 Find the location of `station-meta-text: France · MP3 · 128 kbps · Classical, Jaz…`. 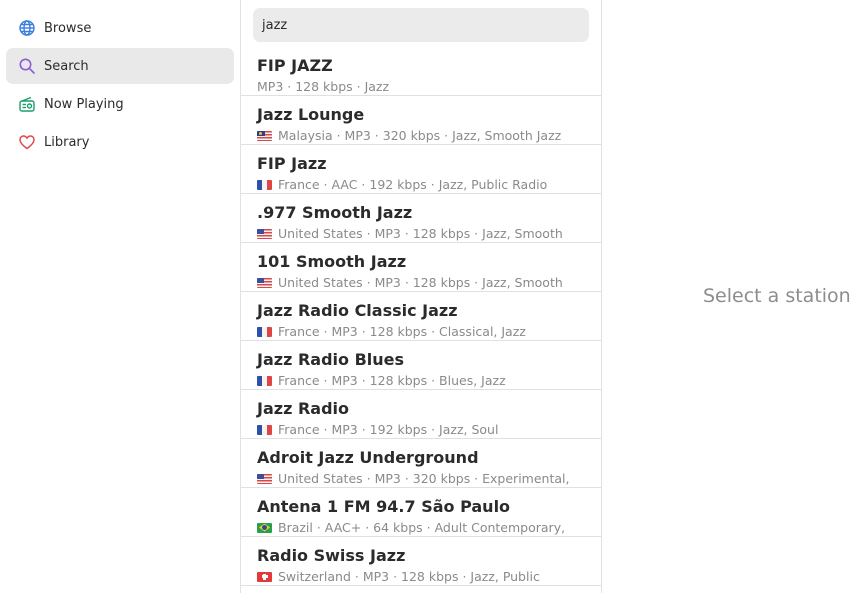

station-meta-text: France · MP3 · 128 kbps · Classical, Jaz… is located at coordinates (402, 331).